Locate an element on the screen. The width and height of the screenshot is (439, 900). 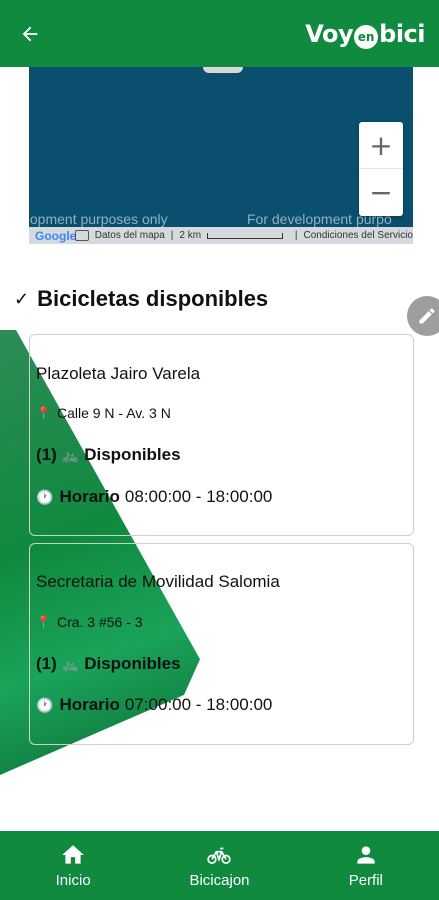
back-button is located at coordinates (30, 34).